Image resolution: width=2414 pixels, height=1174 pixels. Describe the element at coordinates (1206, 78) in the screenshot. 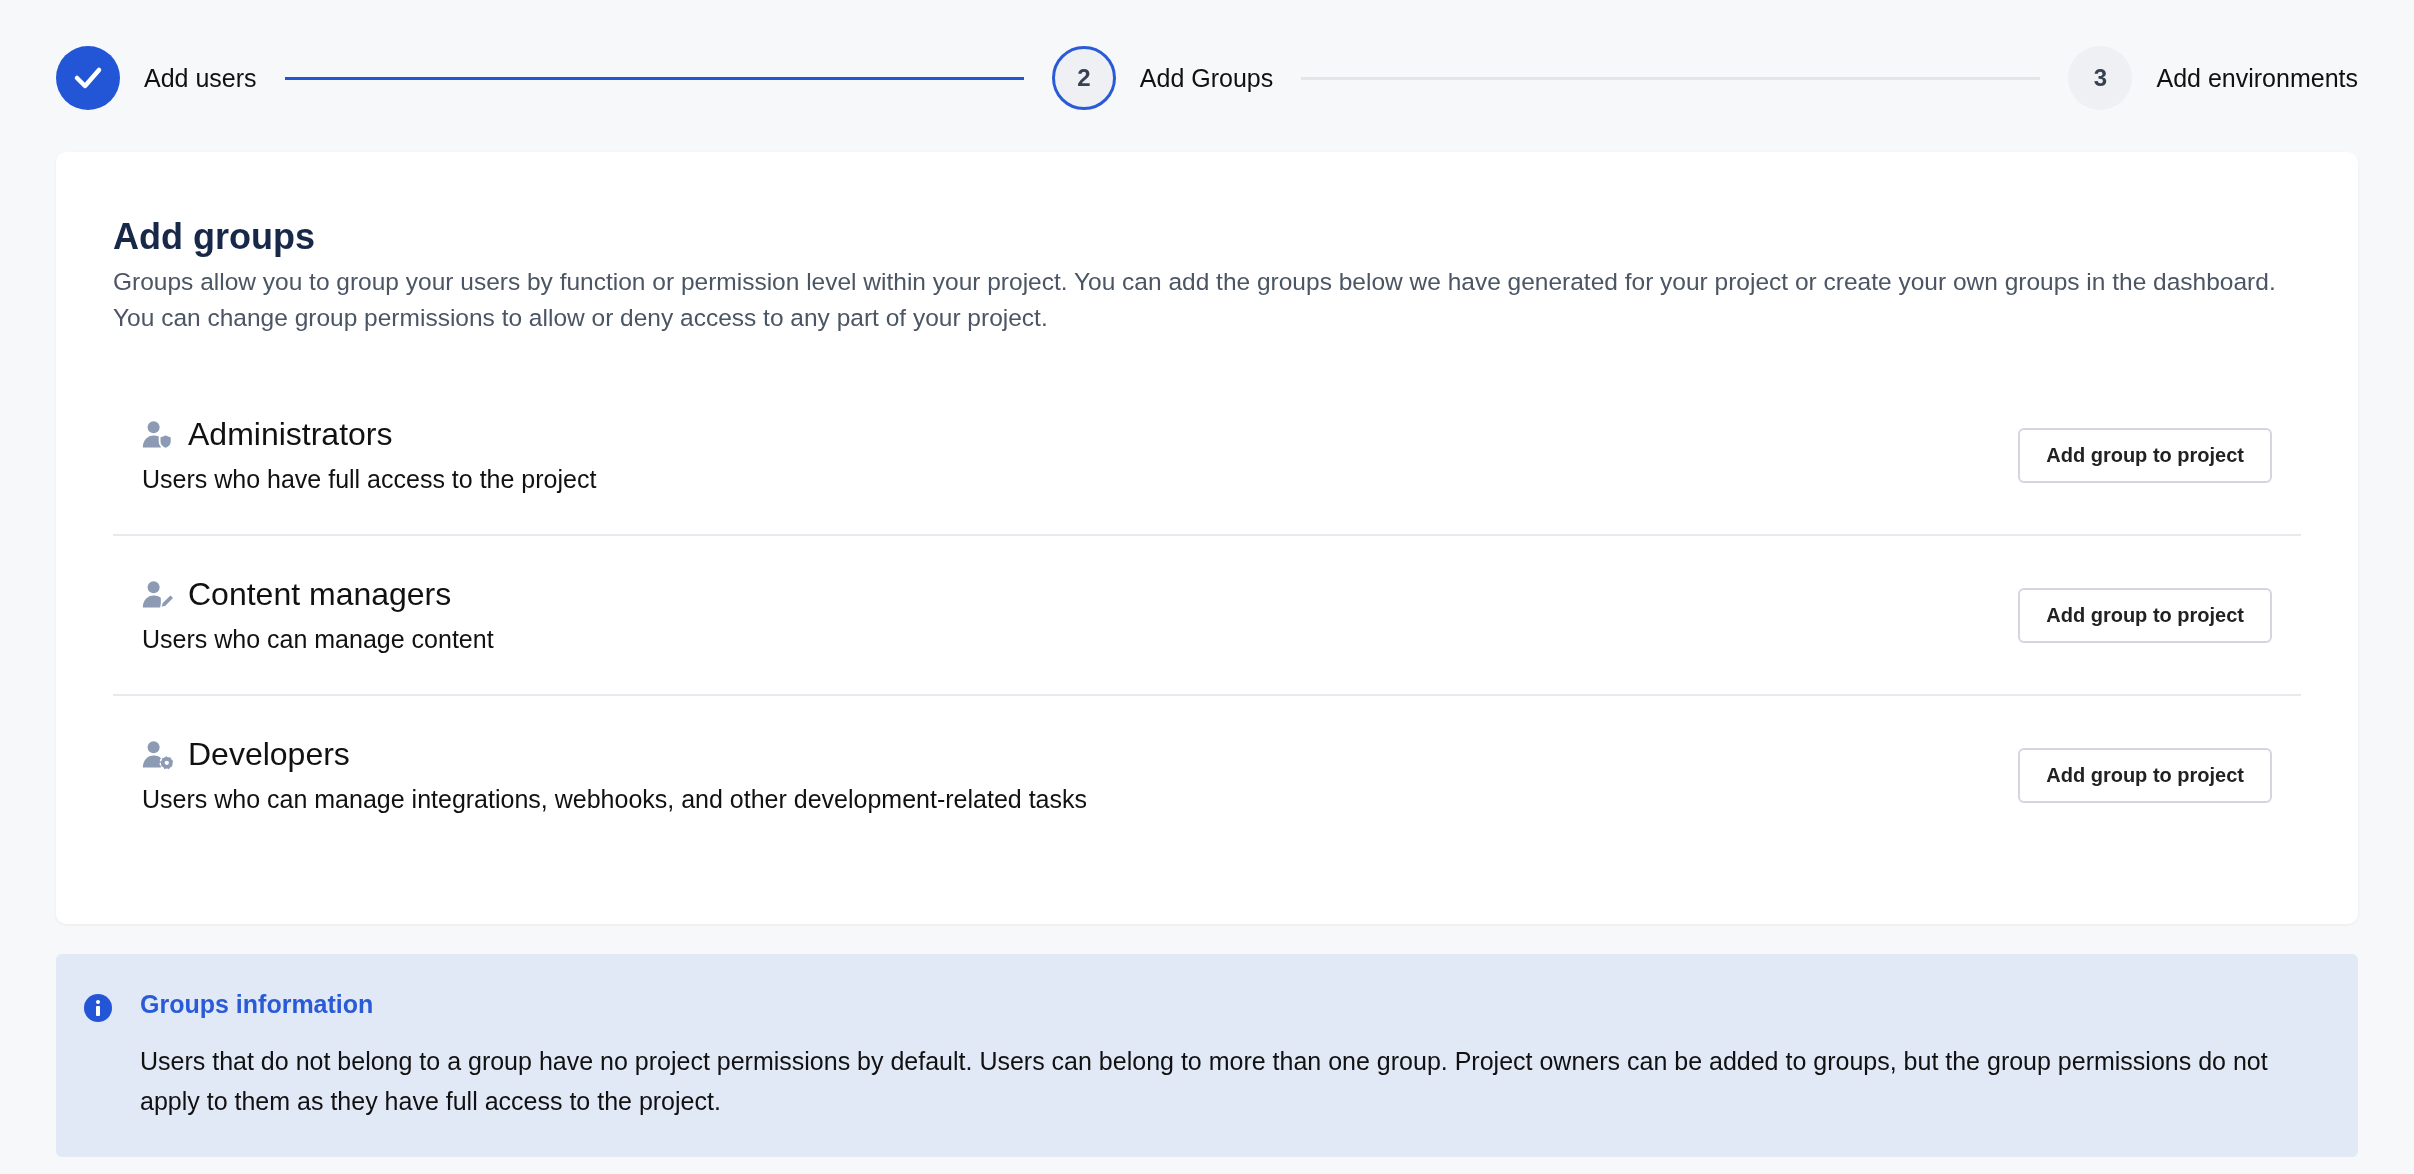

I see `step-label: Add Groups` at that location.